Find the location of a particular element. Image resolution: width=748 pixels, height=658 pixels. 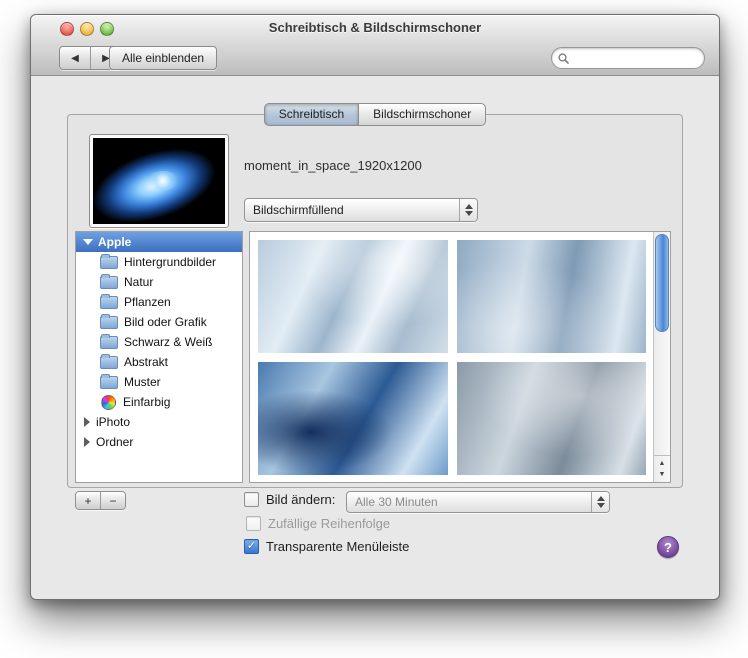

scroll-down-arrow-icon: ▼ is located at coordinates (662, 474).